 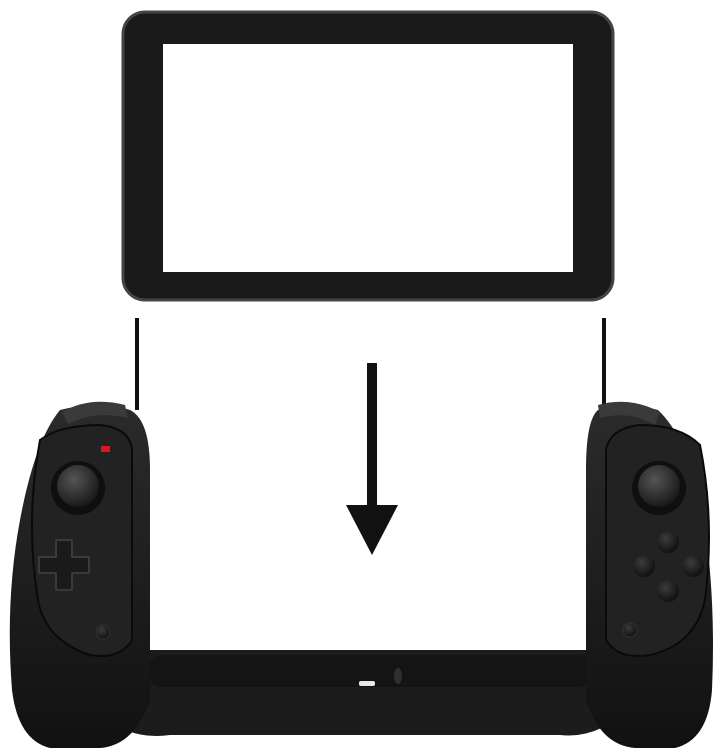 I want to click on right-stick-cap, so click(x=659, y=486).